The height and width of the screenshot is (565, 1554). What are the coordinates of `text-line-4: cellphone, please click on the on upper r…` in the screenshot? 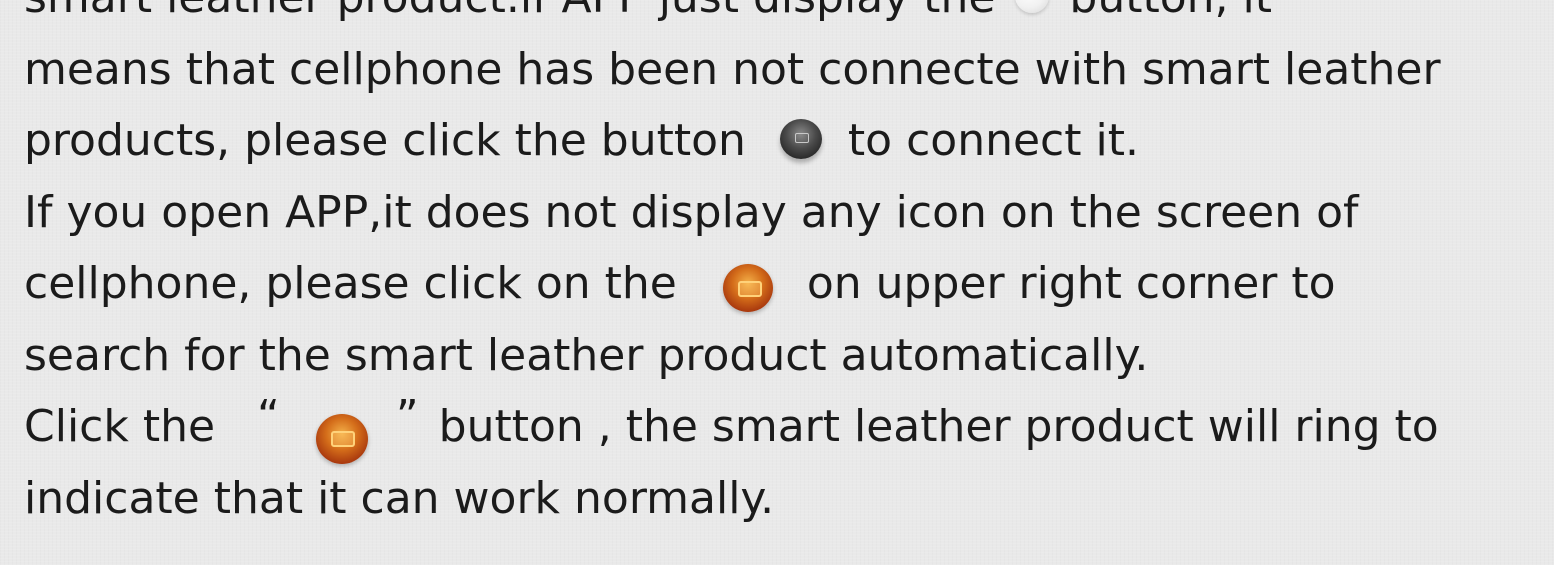 It's located at (786, 284).